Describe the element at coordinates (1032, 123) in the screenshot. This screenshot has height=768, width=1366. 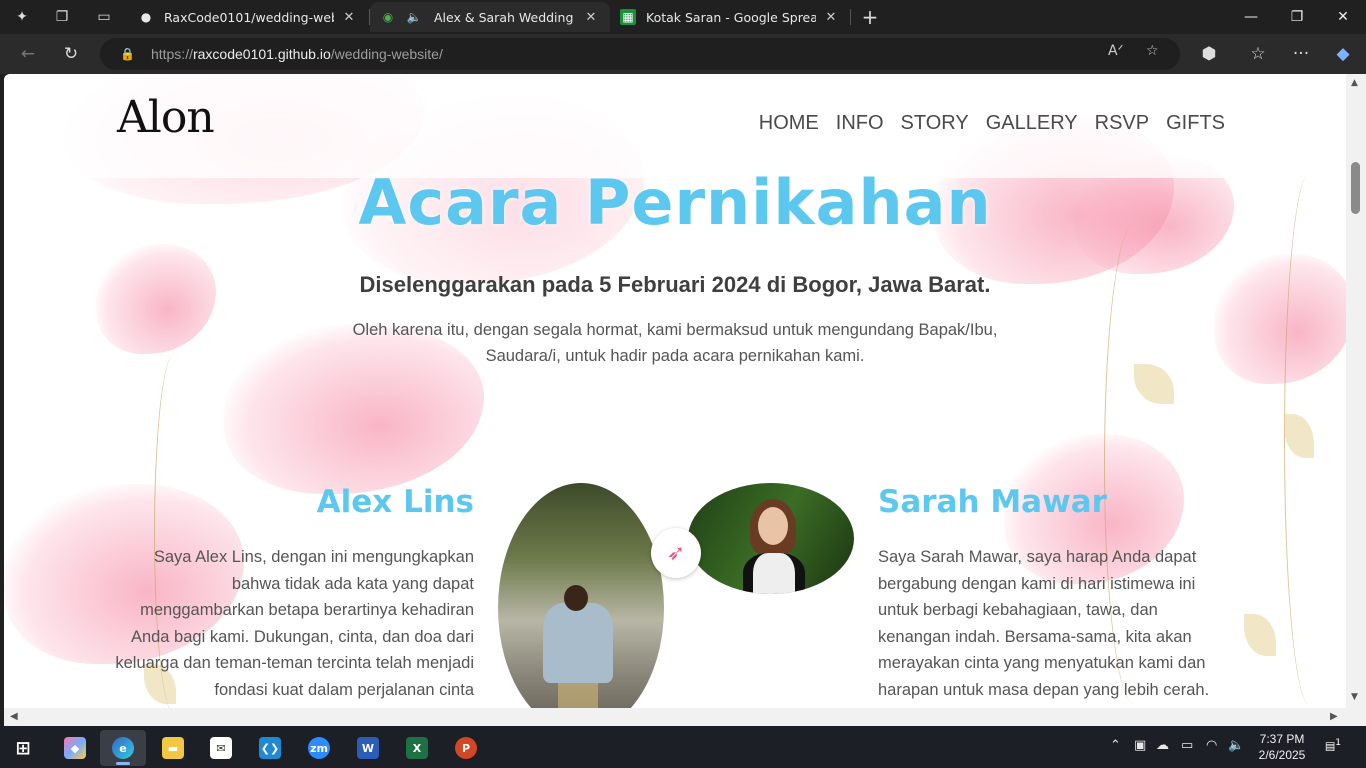
I see `nav-gallery: GALLERY` at that location.